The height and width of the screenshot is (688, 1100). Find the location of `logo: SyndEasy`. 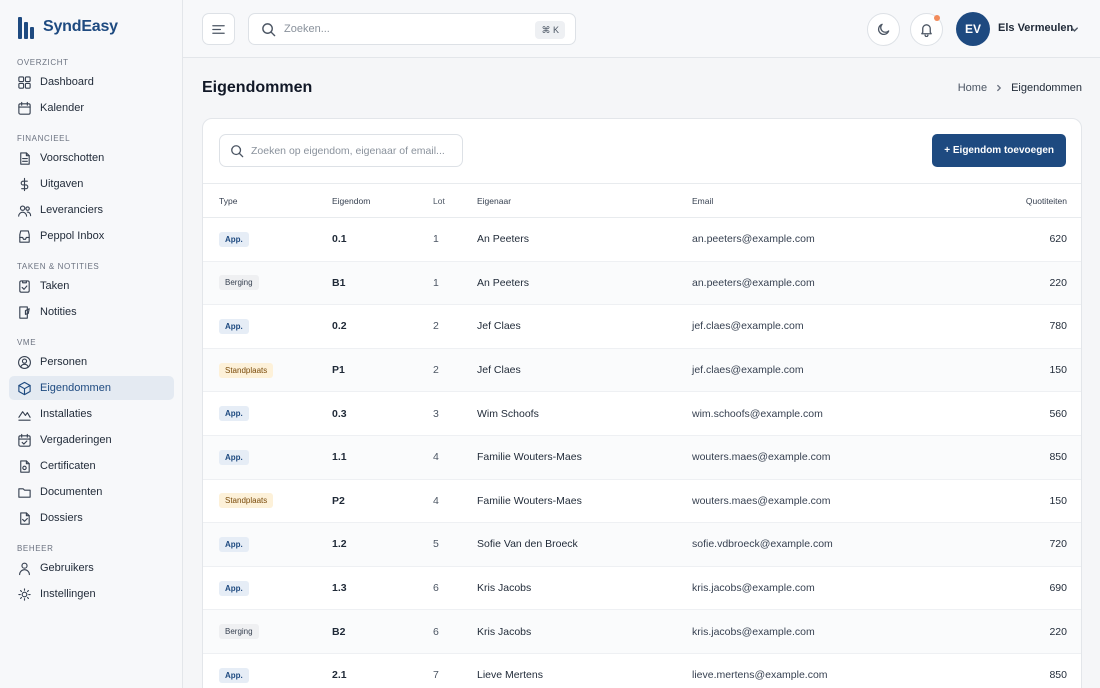

logo: SyndEasy is located at coordinates (68, 27).